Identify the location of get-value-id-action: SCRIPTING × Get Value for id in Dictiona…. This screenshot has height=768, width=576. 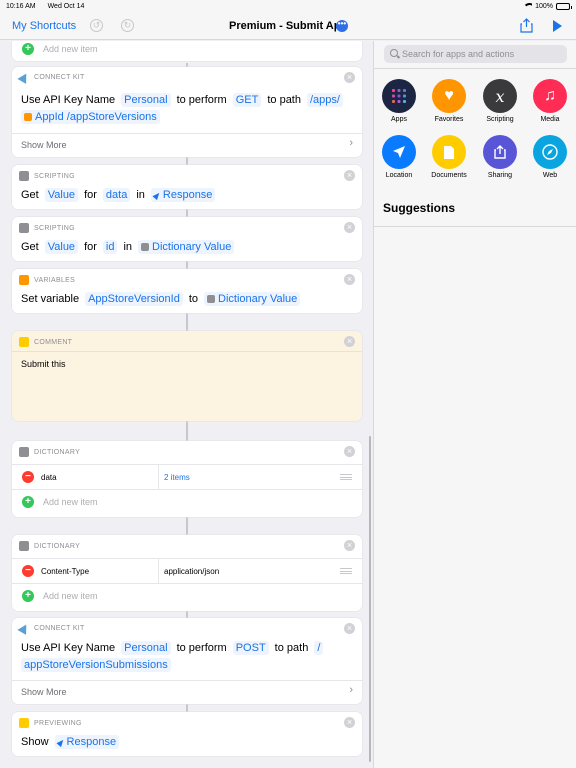
(187, 239).